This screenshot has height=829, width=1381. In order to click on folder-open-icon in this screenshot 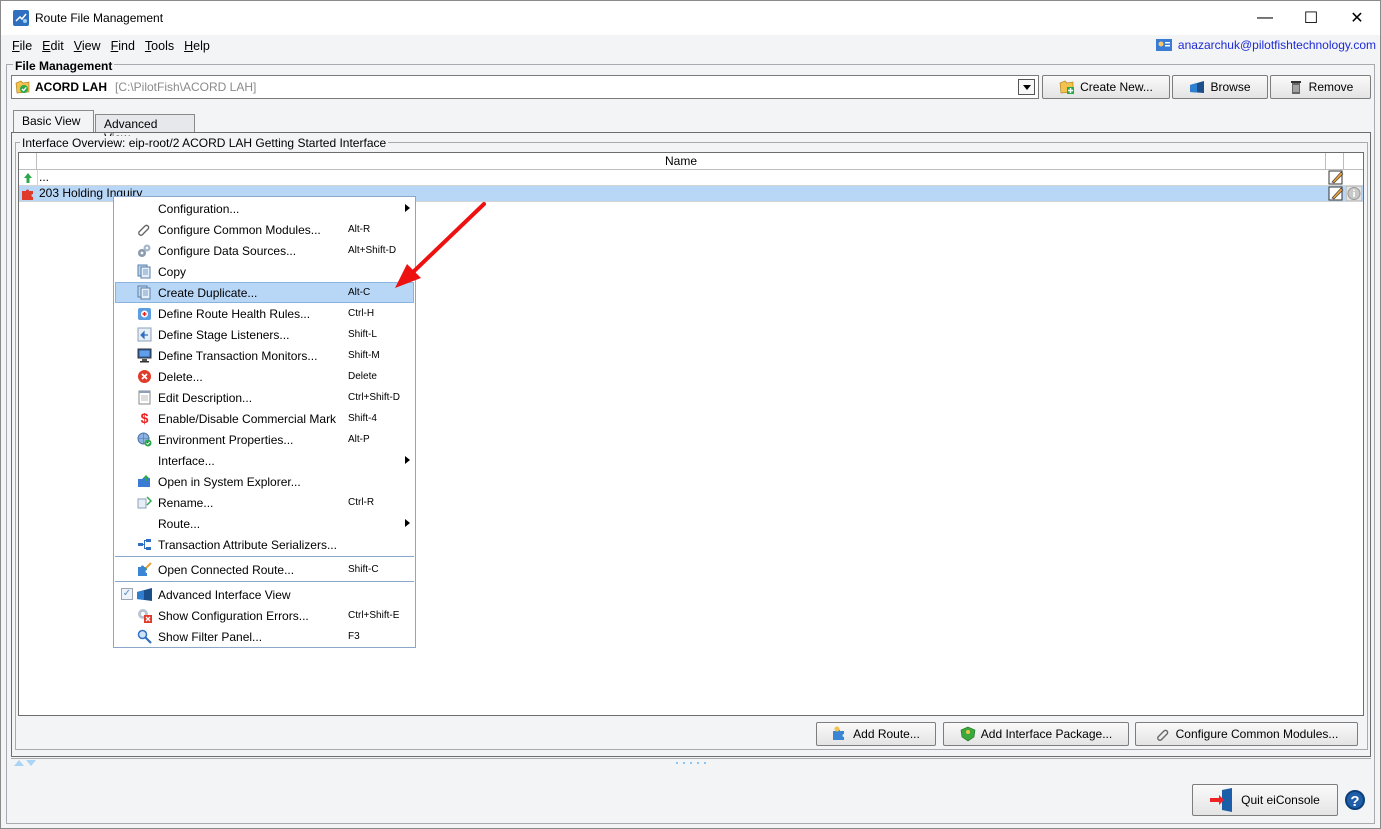, I will do `click(144, 481)`.